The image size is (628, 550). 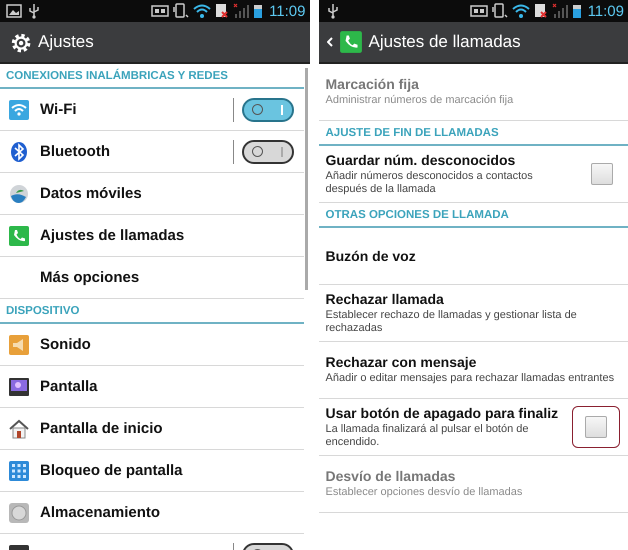 What do you see at coordinates (19, 429) in the screenshot?
I see `house-icon` at bounding box center [19, 429].